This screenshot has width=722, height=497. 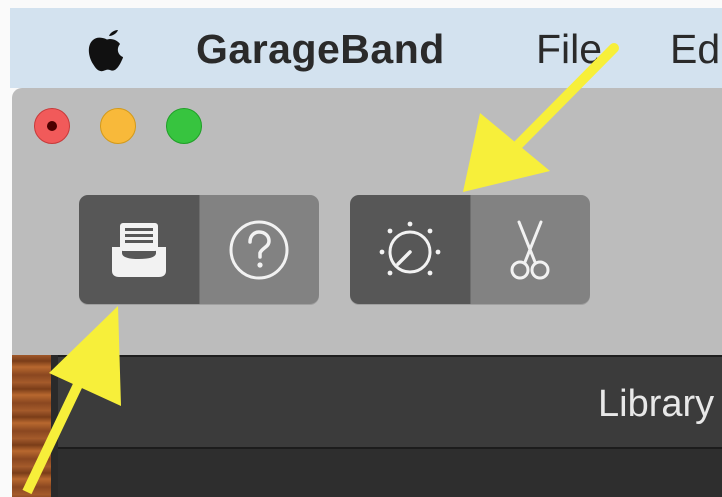 I want to click on menu-edit: Edi, so click(x=696, y=49).